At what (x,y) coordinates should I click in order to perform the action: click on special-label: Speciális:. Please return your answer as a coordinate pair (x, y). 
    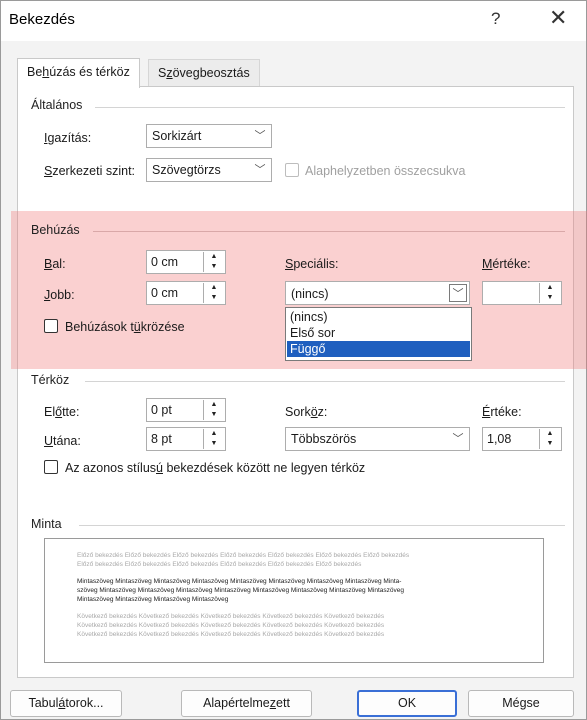
    Looking at the image, I should click on (312, 264).